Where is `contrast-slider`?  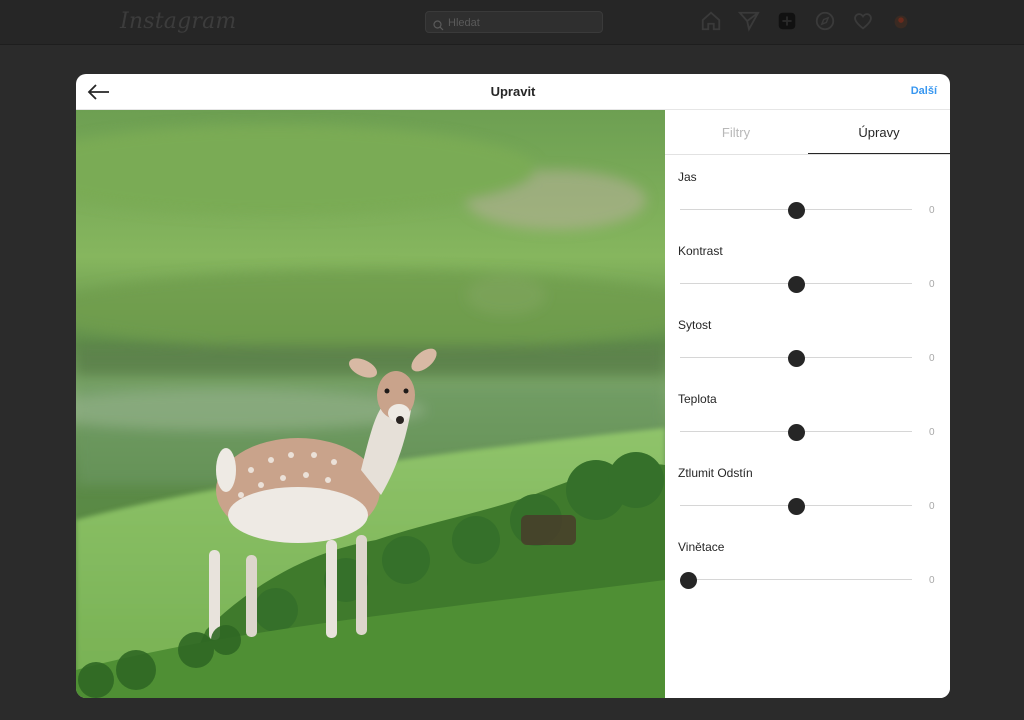 contrast-slider is located at coordinates (796, 284).